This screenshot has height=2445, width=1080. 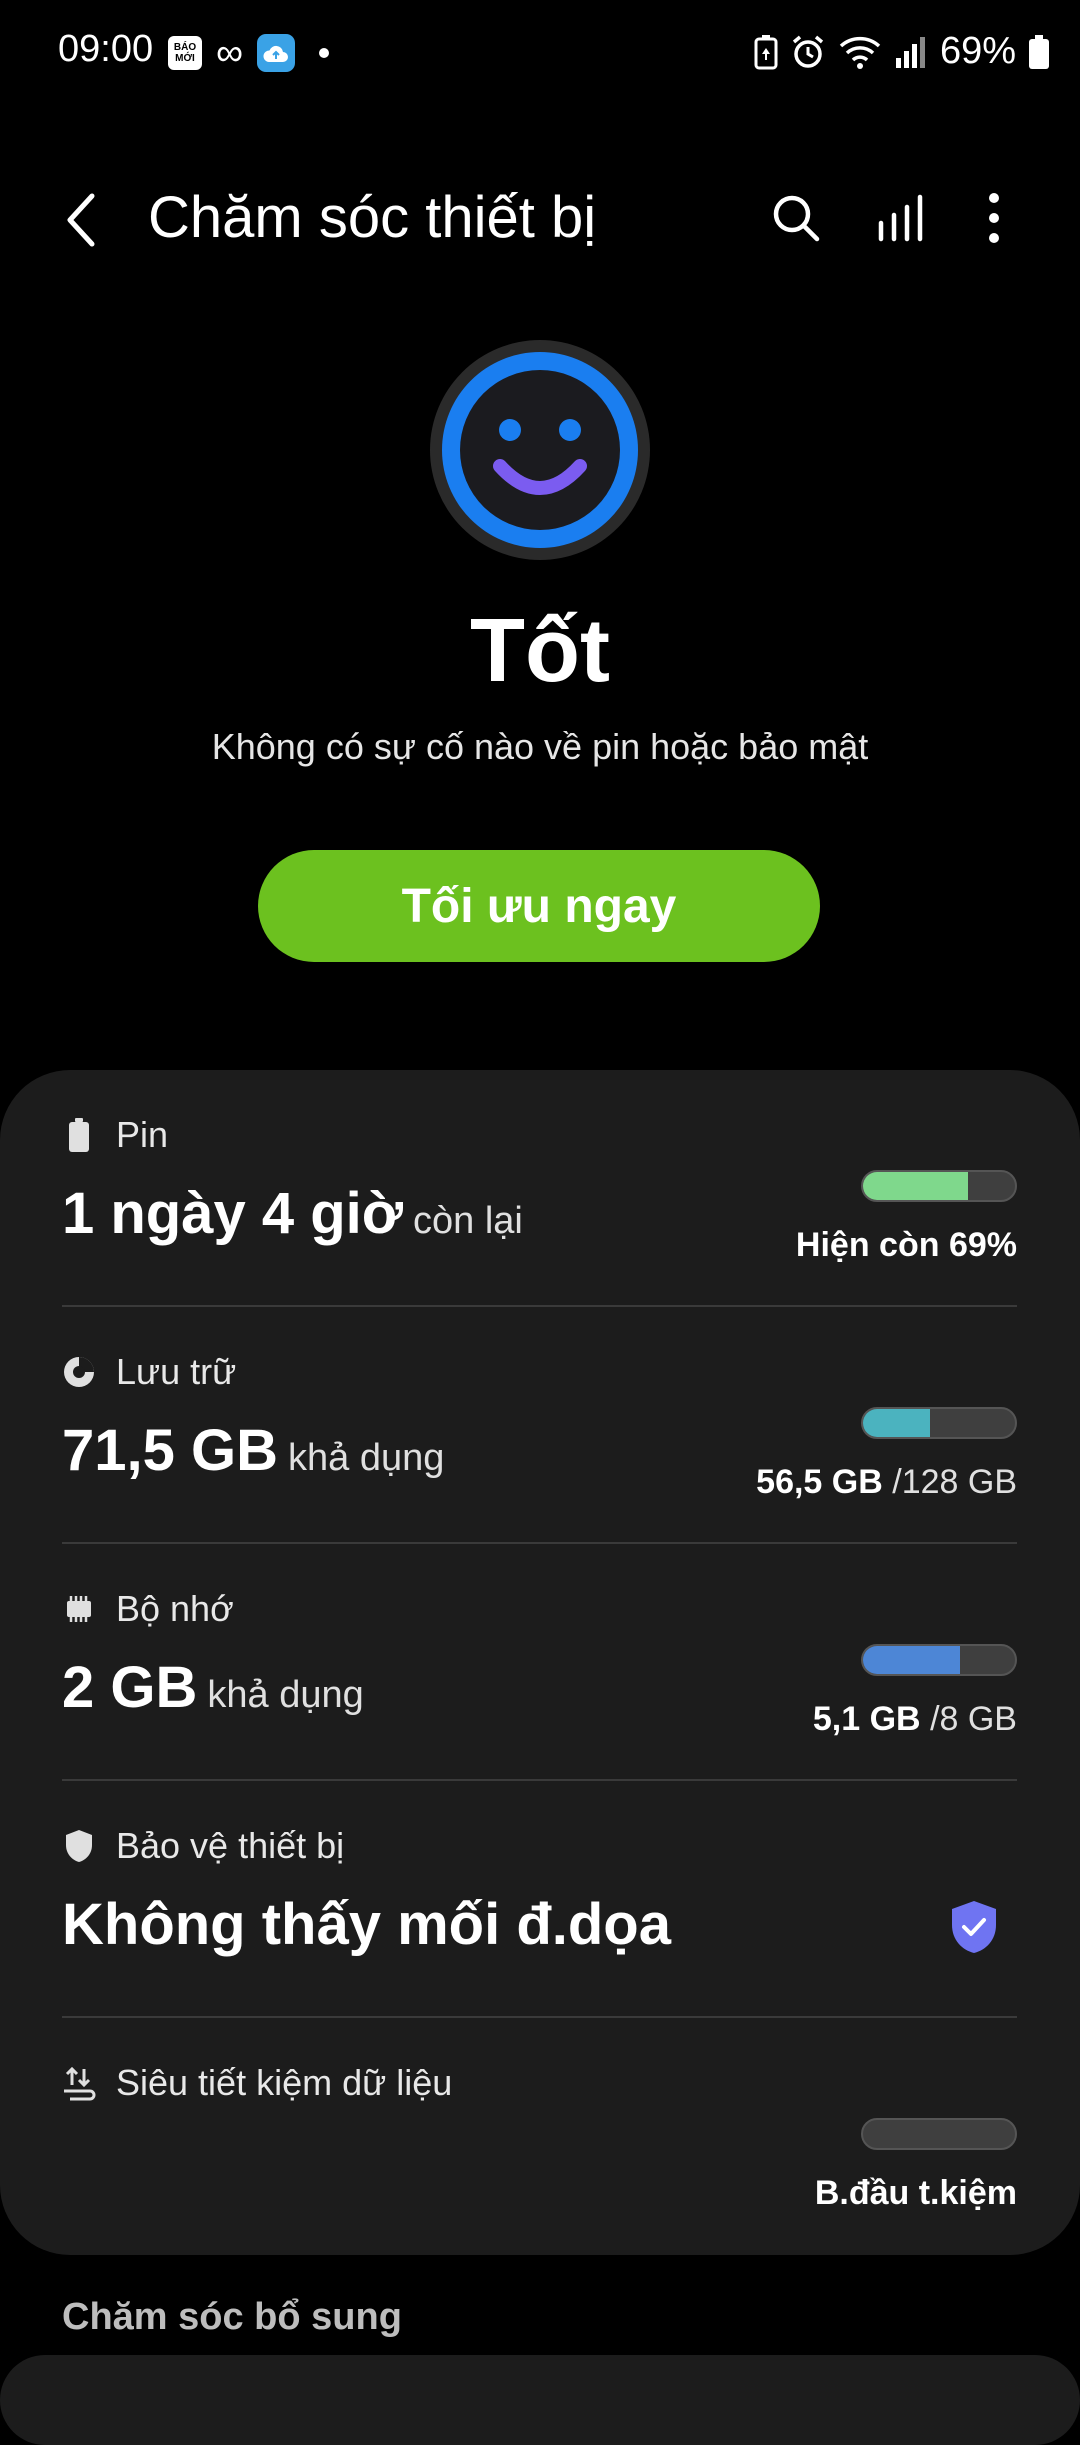 I want to click on data-saver-icon, so click(x=79, y=2083).